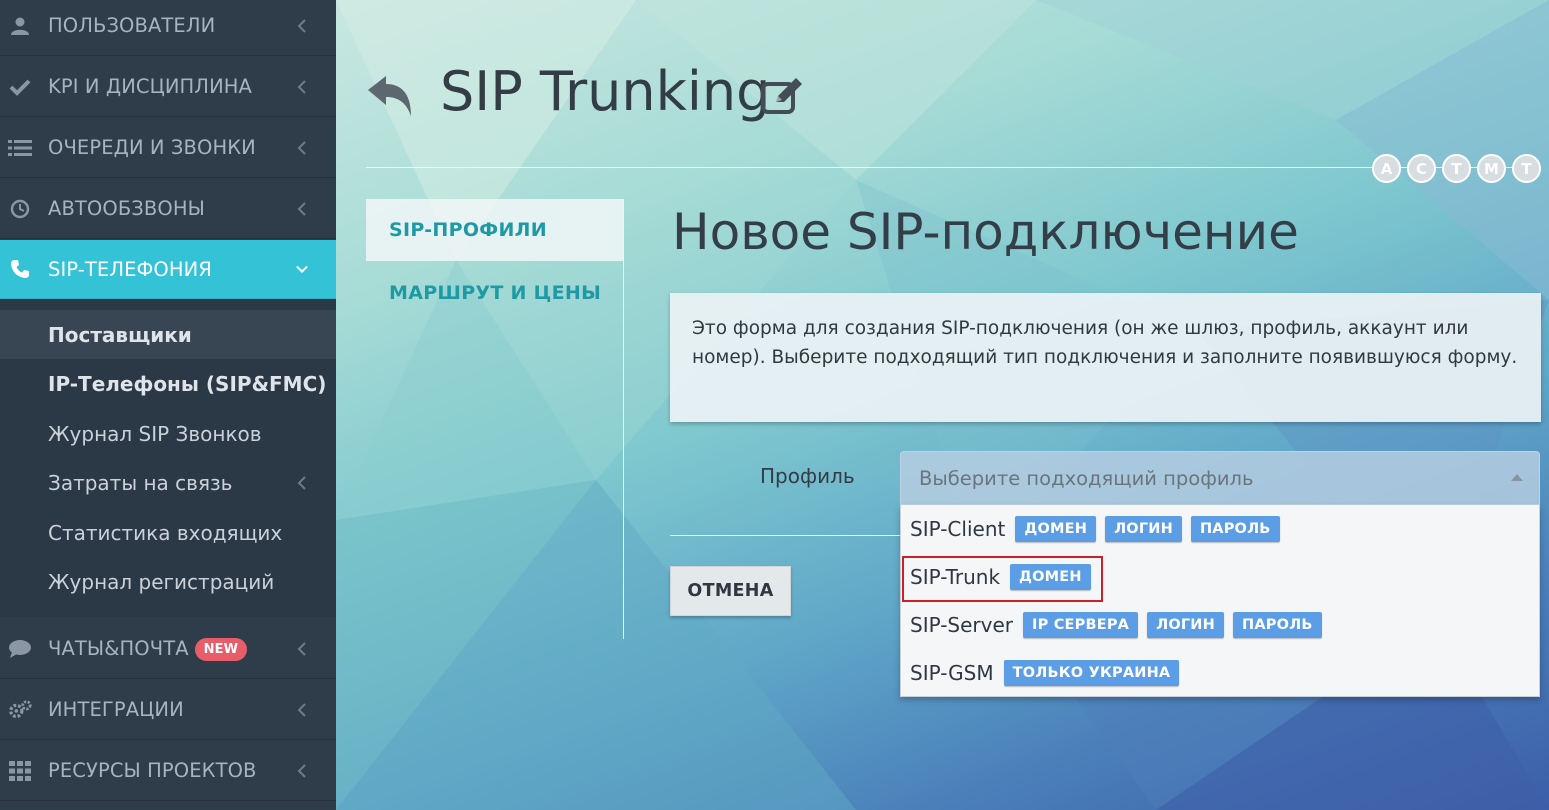  I want to click on vertical-tabs: SIP-ПРОФИЛИ МАРШРУТ И ЦЕНЫ, so click(495, 419).